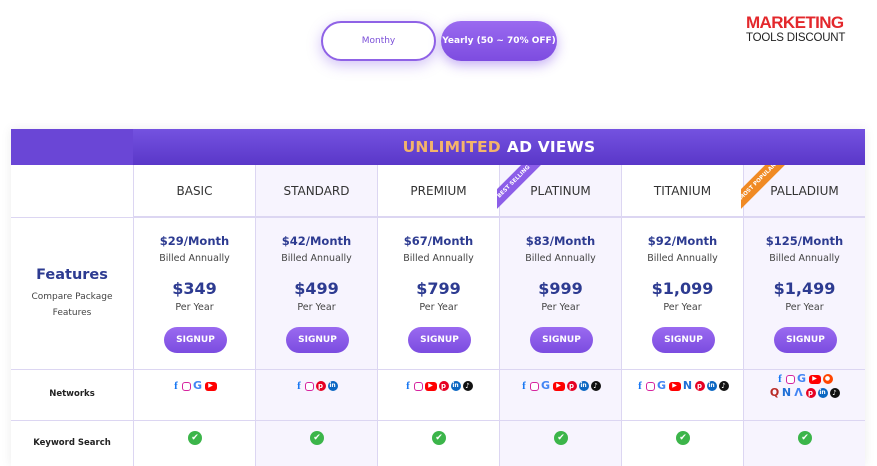 Image resolution: width=877 pixels, height=466 pixels. What do you see at coordinates (72, 305) in the screenshot?
I see `features-subtitle: Compare Package Features` at bounding box center [72, 305].